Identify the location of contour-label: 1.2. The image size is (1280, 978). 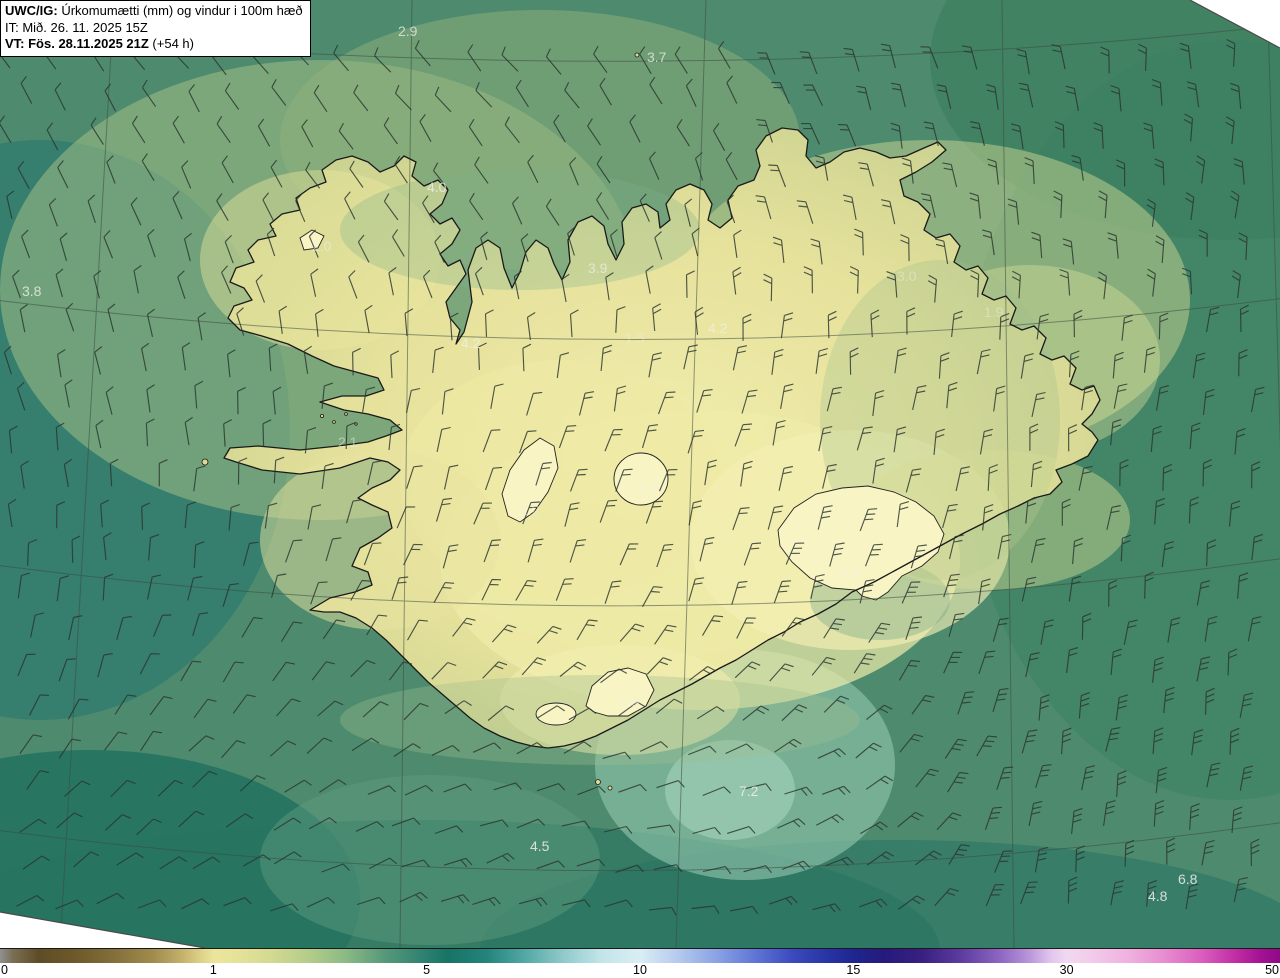
(530, 510).